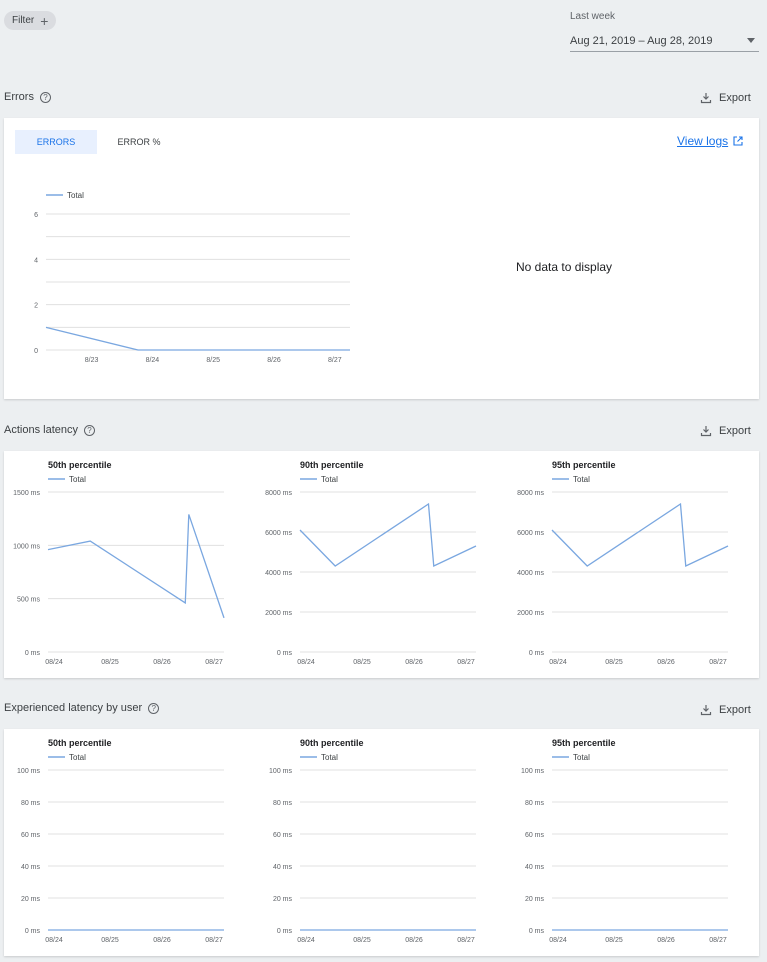 The height and width of the screenshot is (962, 767). Describe the element at coordinates (564, 267) in the screenshot. I see `no-data-message: No data to display` at that location.